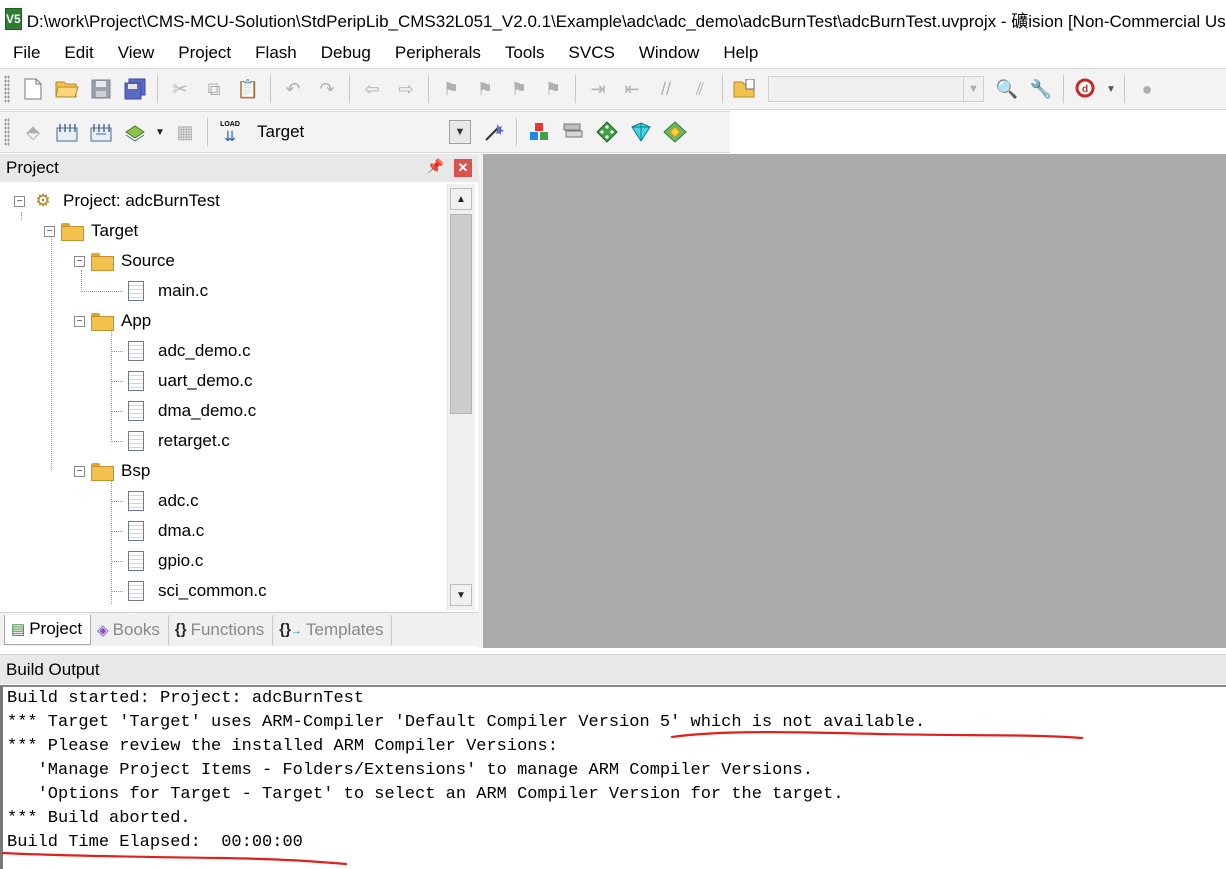 The image size is (1226, 869). I want to click on menu-svcs: SVCS, so click(592, 53).